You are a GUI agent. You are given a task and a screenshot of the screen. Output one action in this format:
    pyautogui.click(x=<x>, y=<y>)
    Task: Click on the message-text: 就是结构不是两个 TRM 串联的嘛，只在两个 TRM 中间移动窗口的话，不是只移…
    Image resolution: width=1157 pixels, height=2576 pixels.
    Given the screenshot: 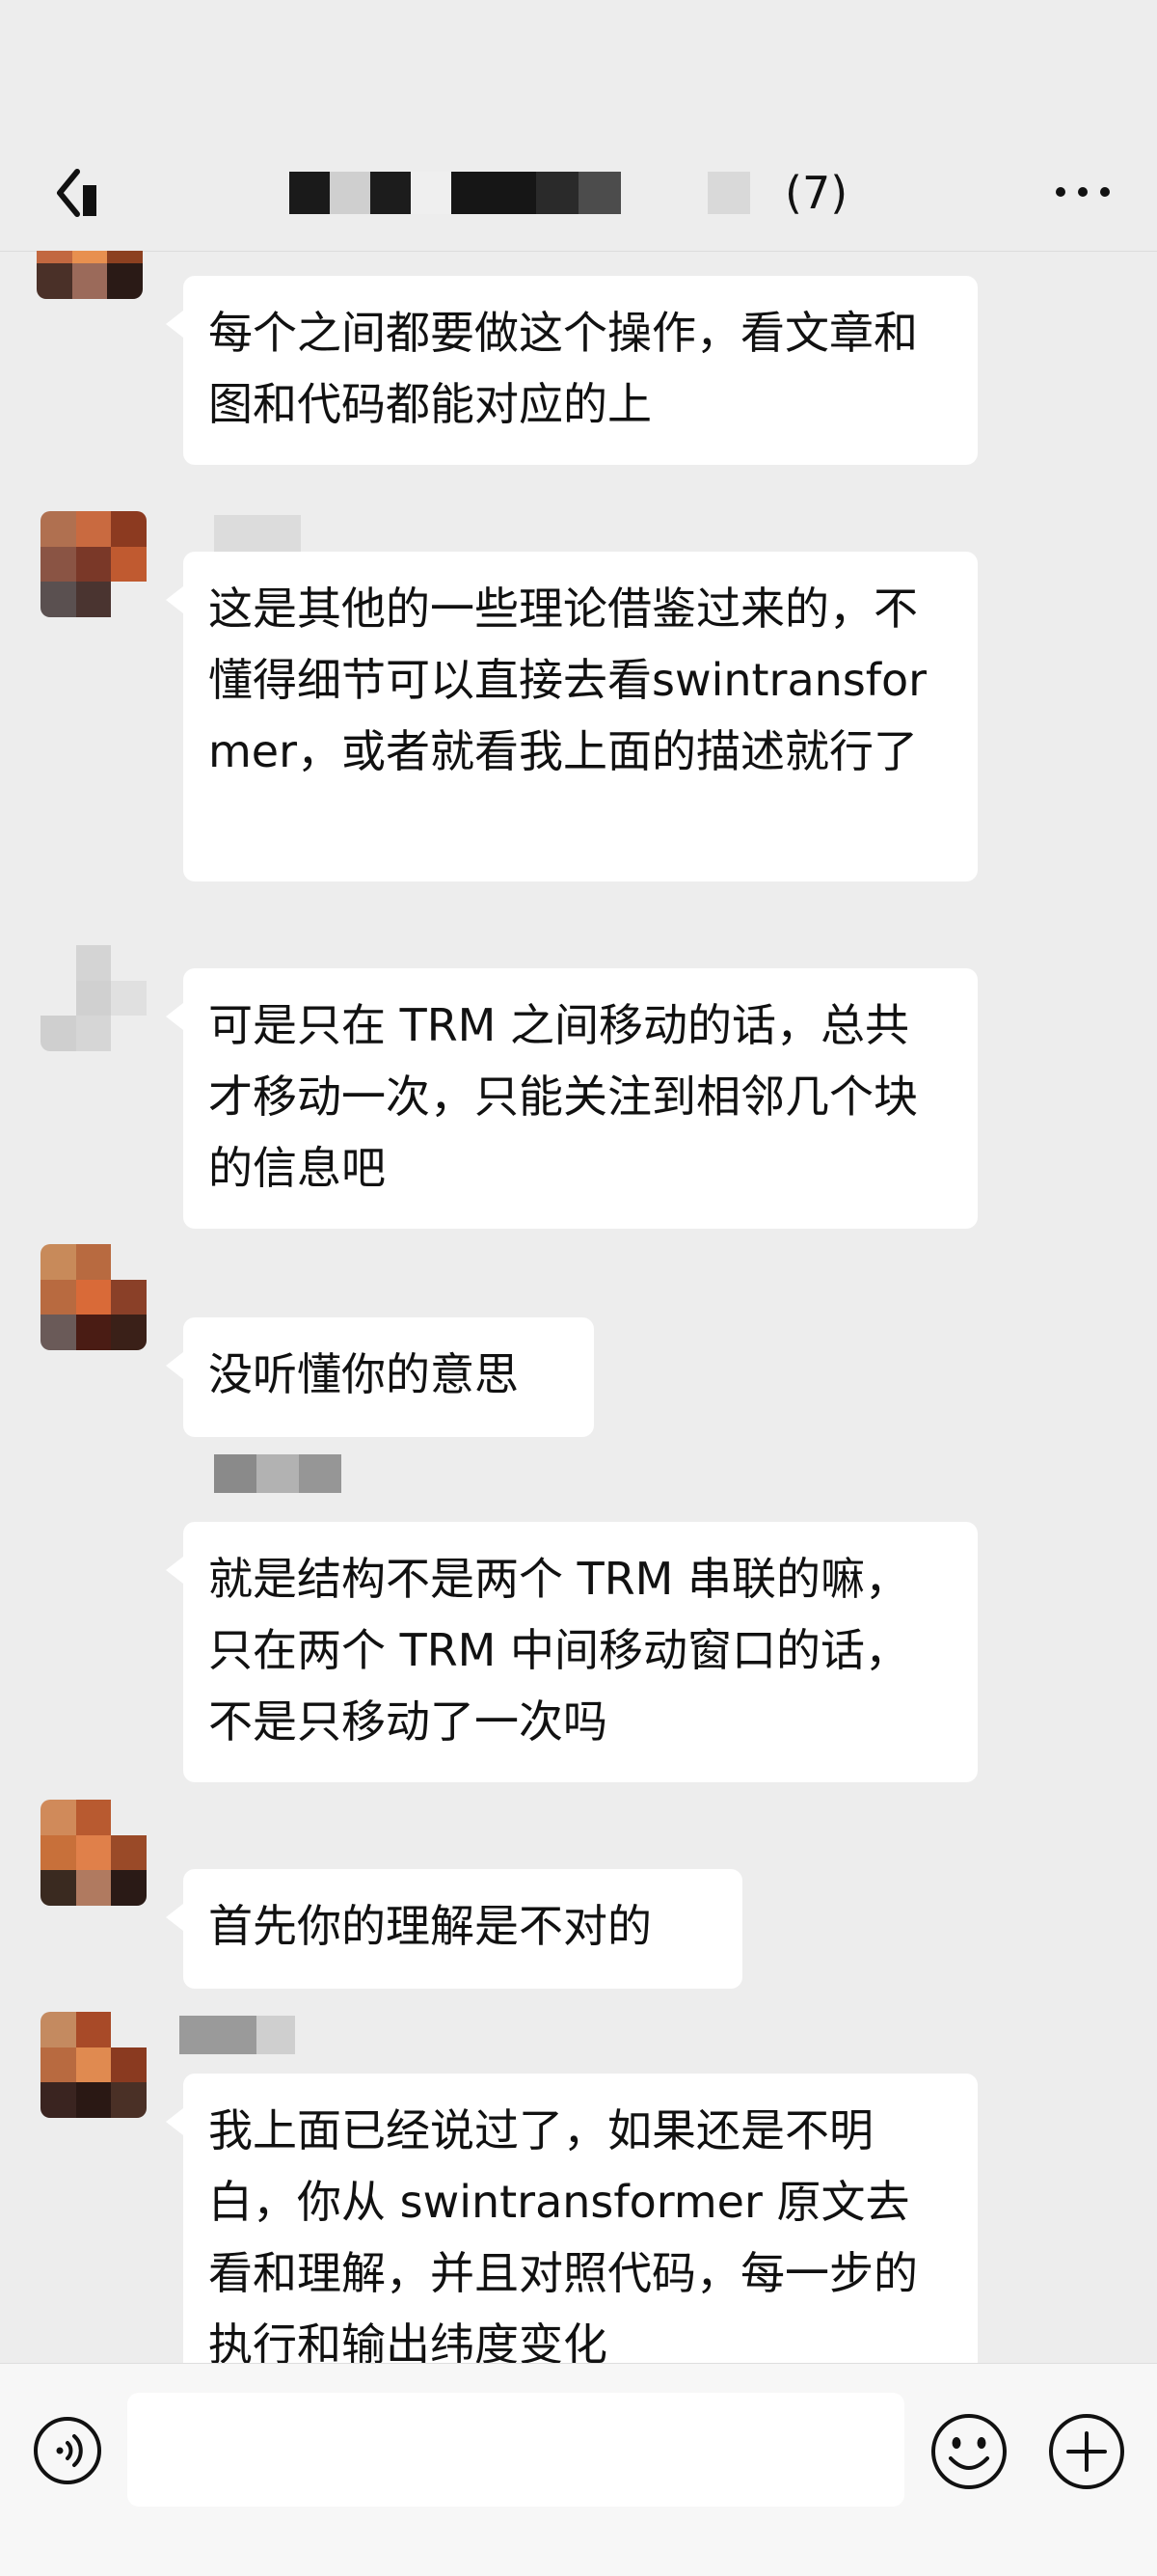 What is the action you would take?
    pyautogui.click(x=558, y=1650)
    